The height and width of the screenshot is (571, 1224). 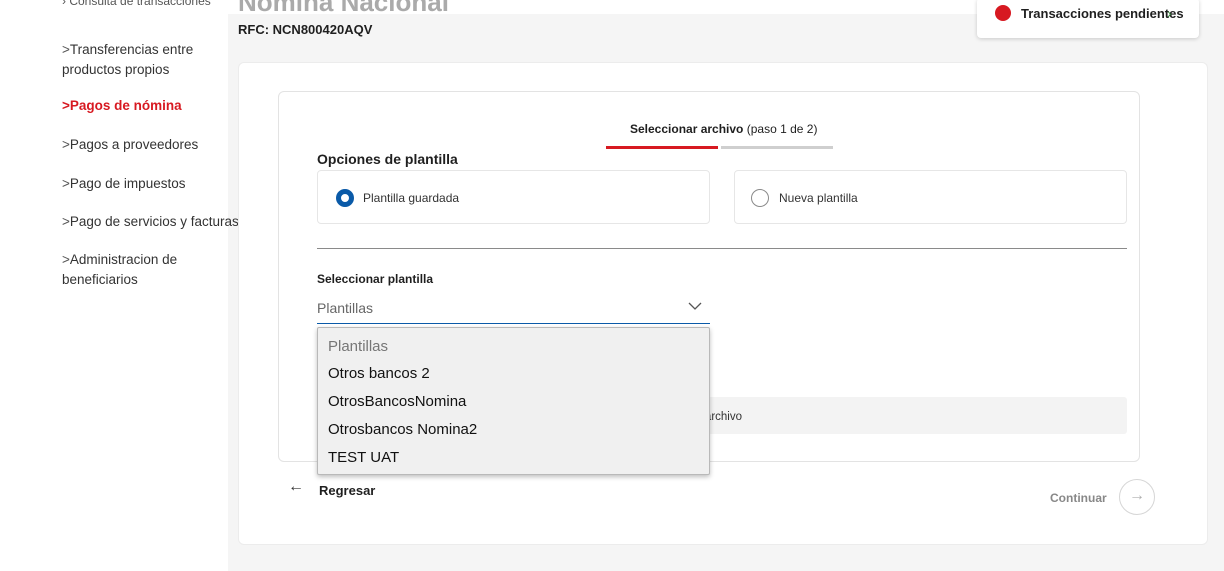 I want to click on back-label: Regresar, so click(x=347, y=490).